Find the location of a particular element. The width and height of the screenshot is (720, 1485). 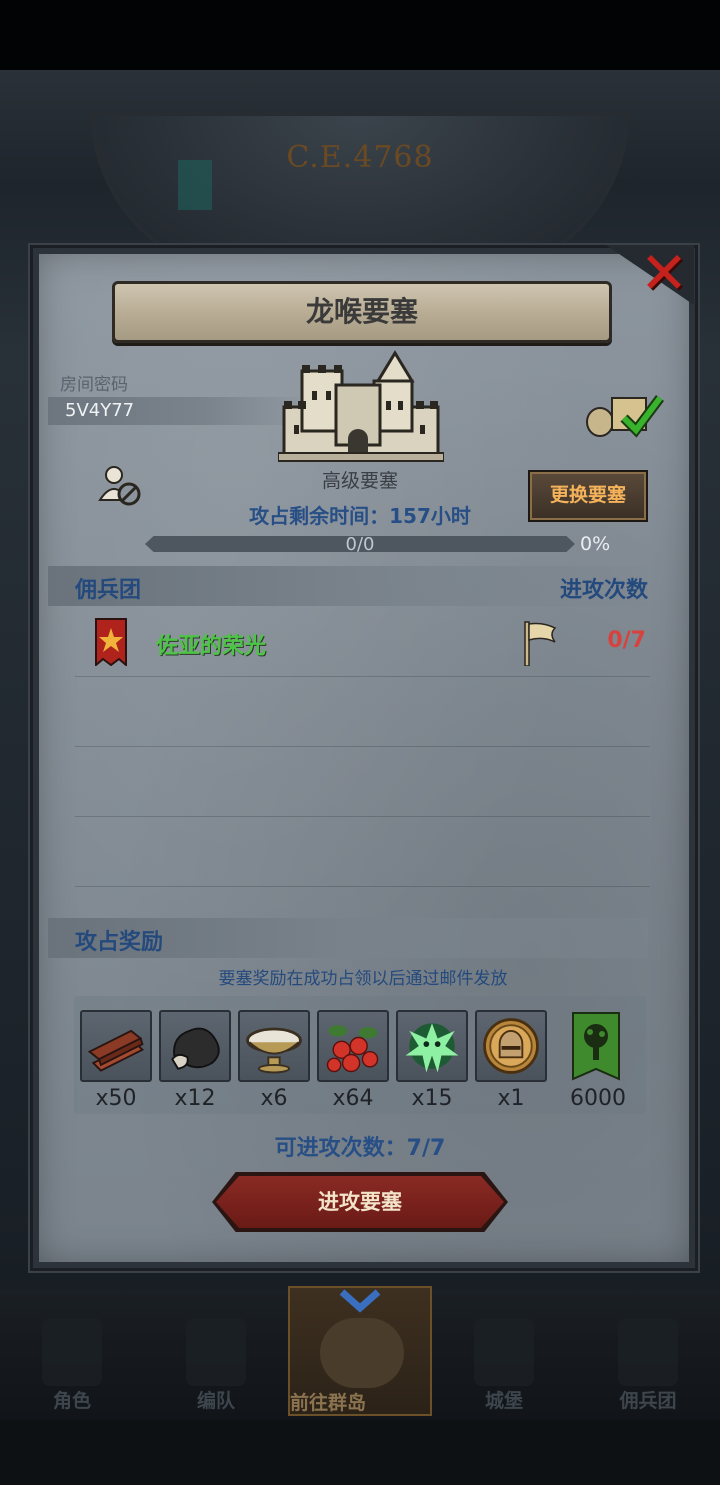

berries-icon is located at coordinates (353, 1046).